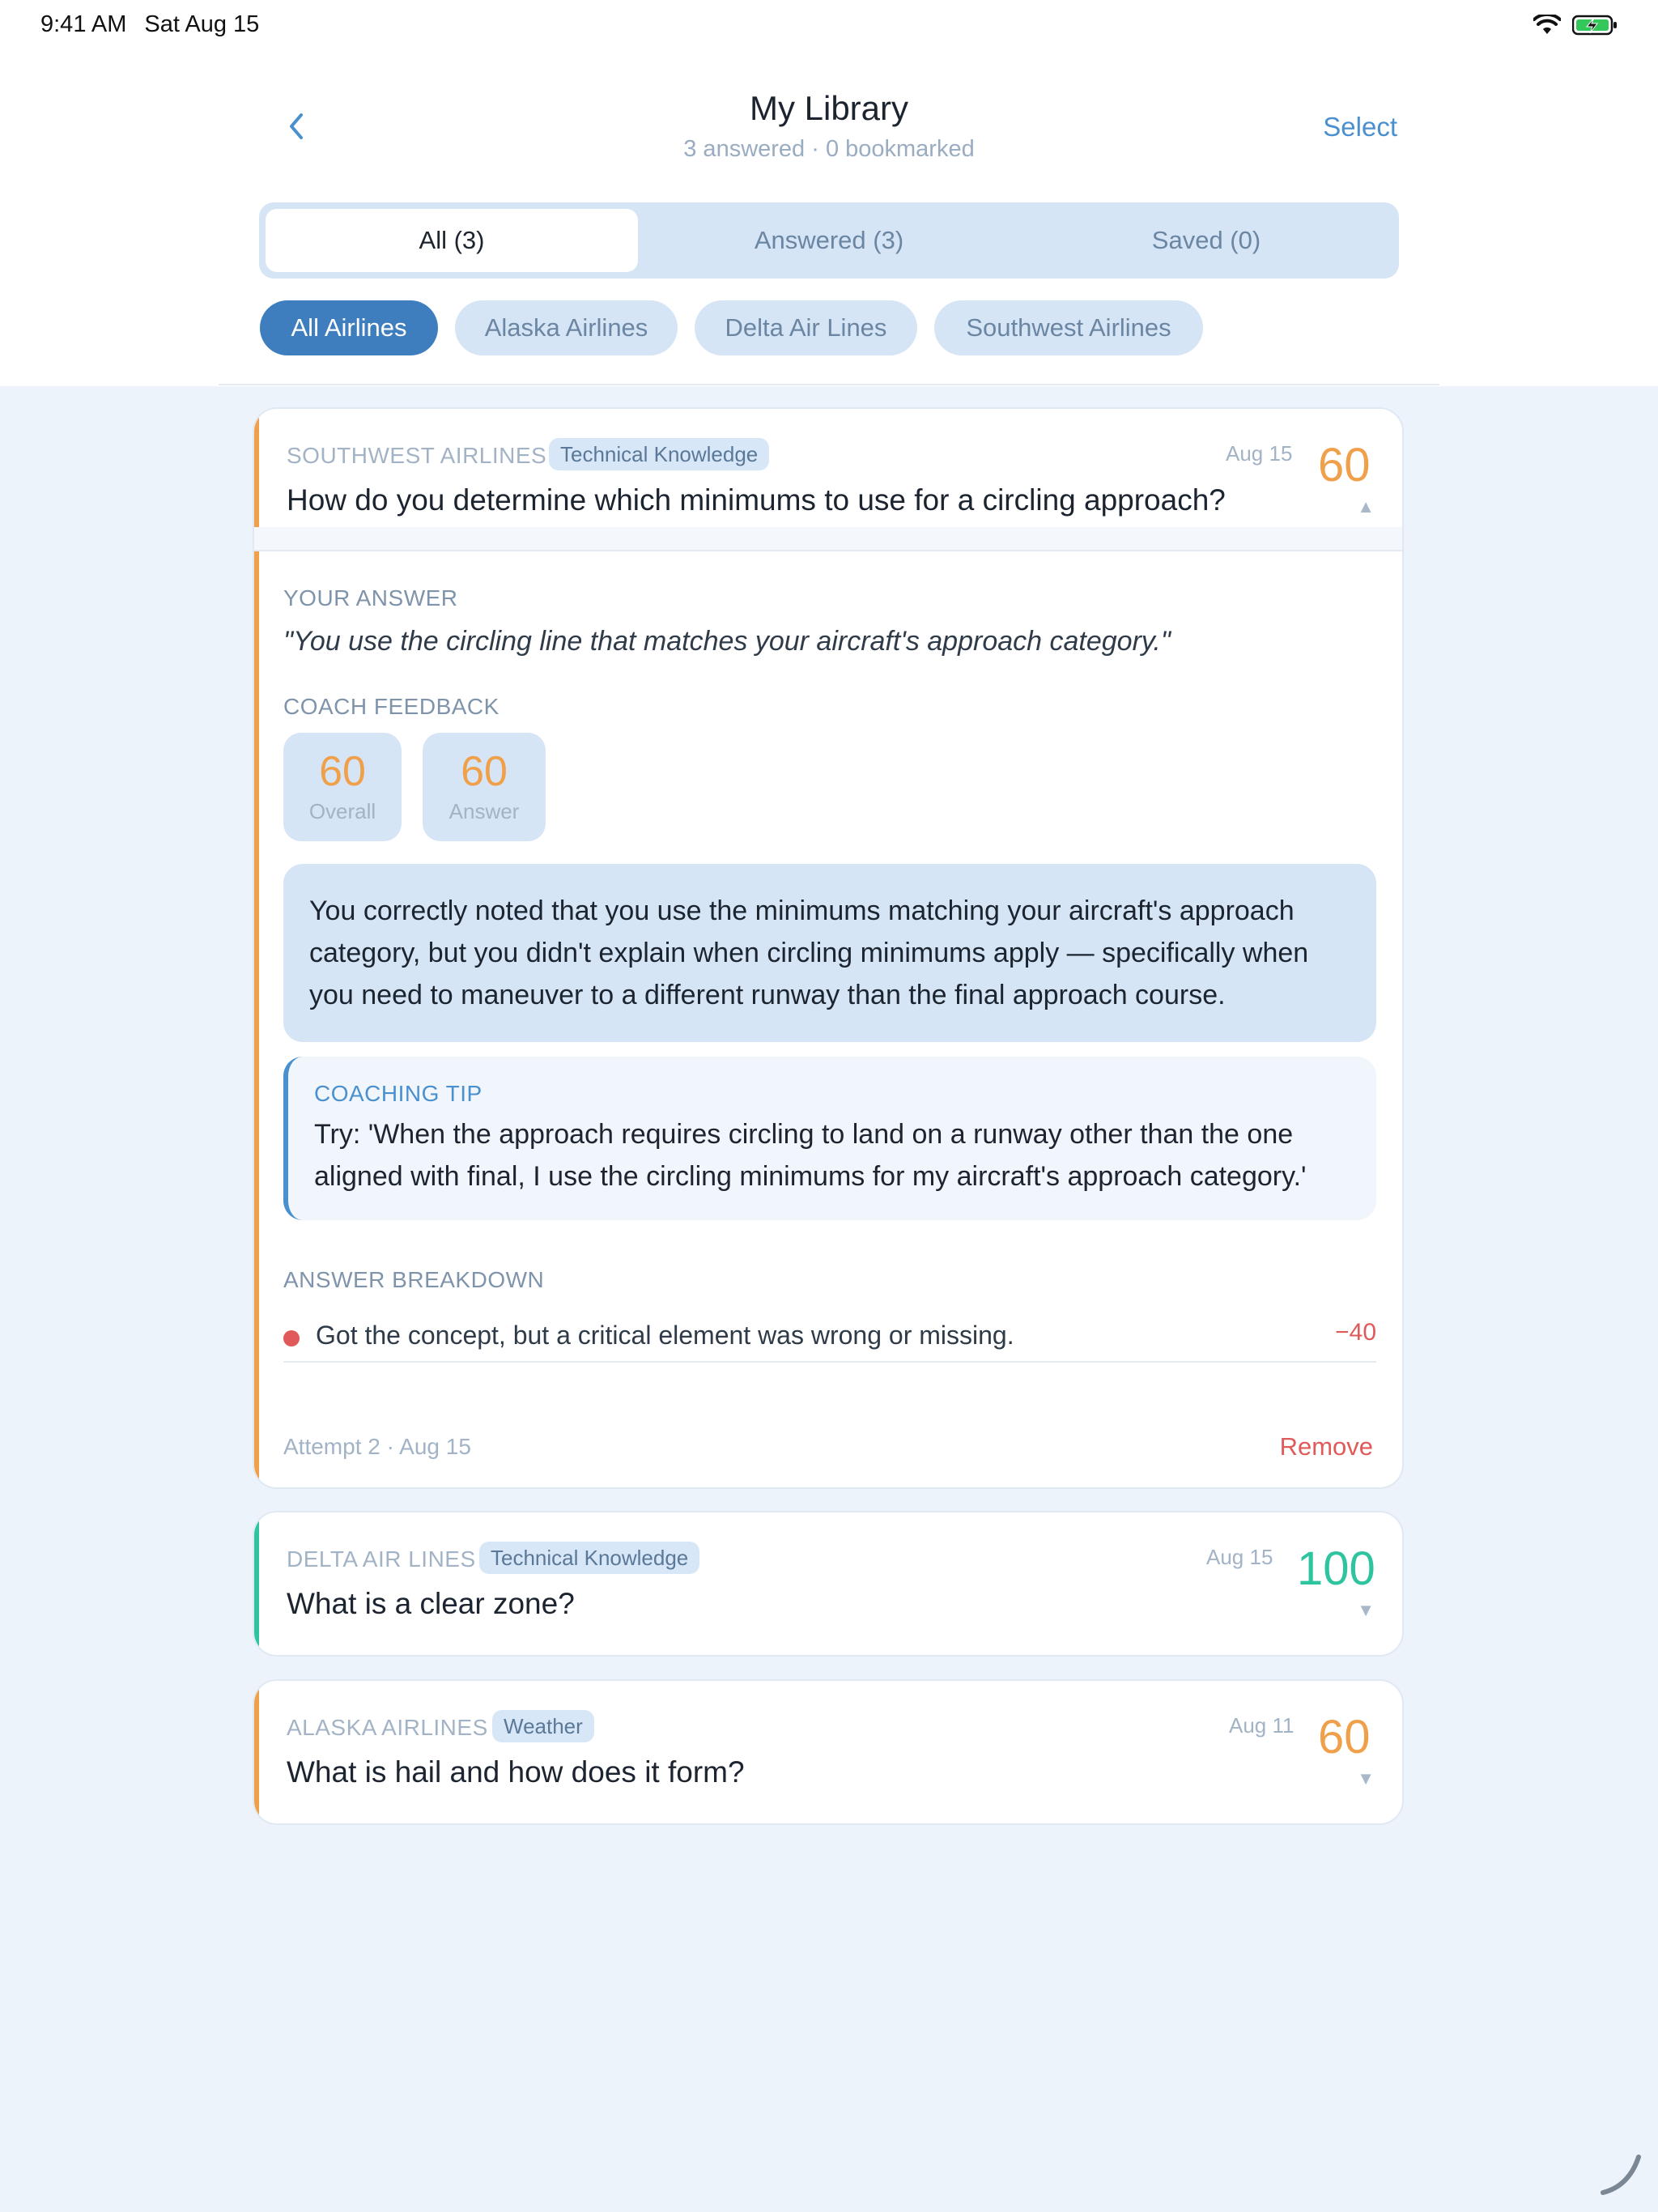 The height and width of the screenshot is (2212, 1658). I want to click on overall-score-box: 60 Overall, so click(342, 787).